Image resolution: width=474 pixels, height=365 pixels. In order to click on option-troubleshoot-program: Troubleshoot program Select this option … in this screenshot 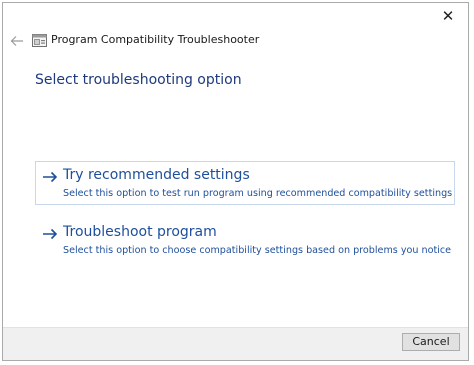, I will do `click(245, 240)`.